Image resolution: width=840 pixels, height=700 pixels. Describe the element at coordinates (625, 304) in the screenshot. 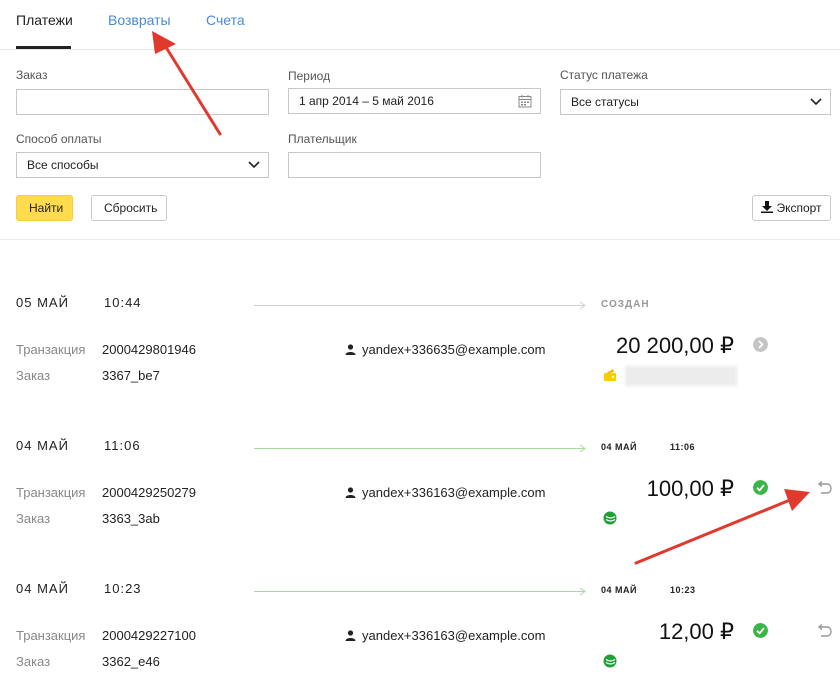

I see `status-label: СОЗДАН` at that location.